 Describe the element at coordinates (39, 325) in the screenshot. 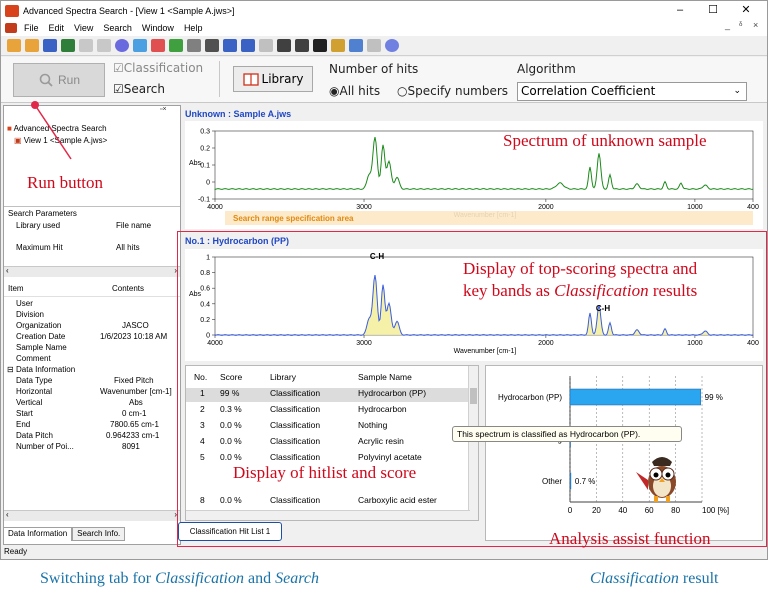

I see `info-item: Organization` at that location.